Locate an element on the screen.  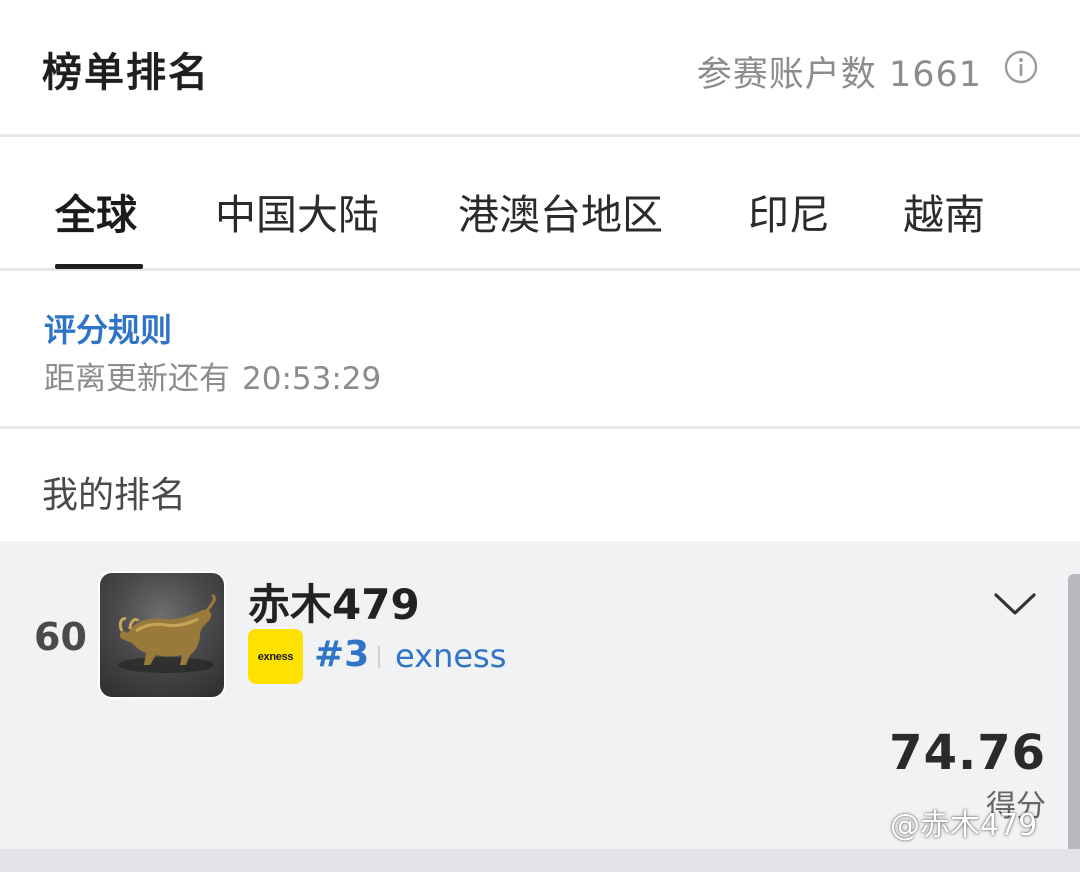
username: 赤木479 is located at coordinates (334, 604).